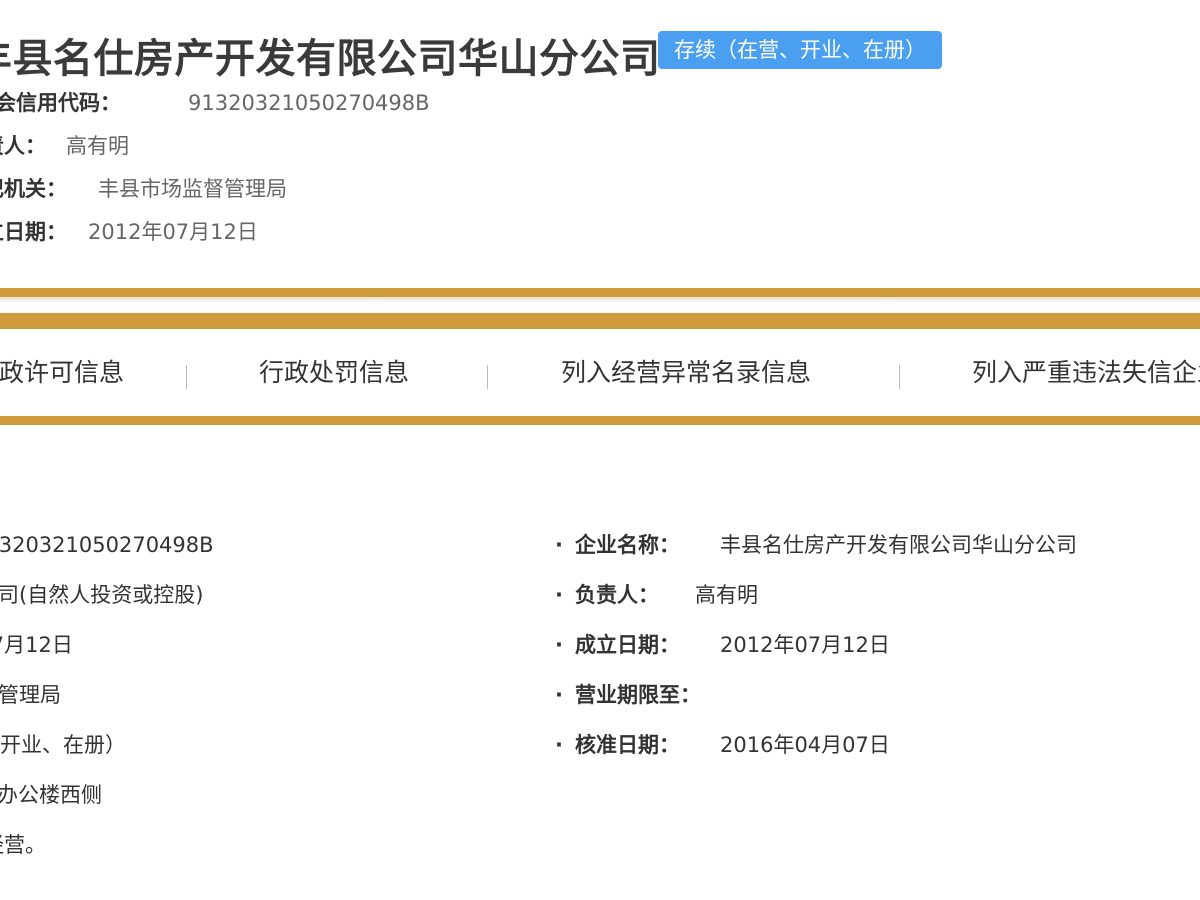 The height and width of the screenshot is (900, 1200). What do you see at coordinates (33, 232) in the screenshot?
I see `info-label: 成立日期：` at bounding box center [33, 232].